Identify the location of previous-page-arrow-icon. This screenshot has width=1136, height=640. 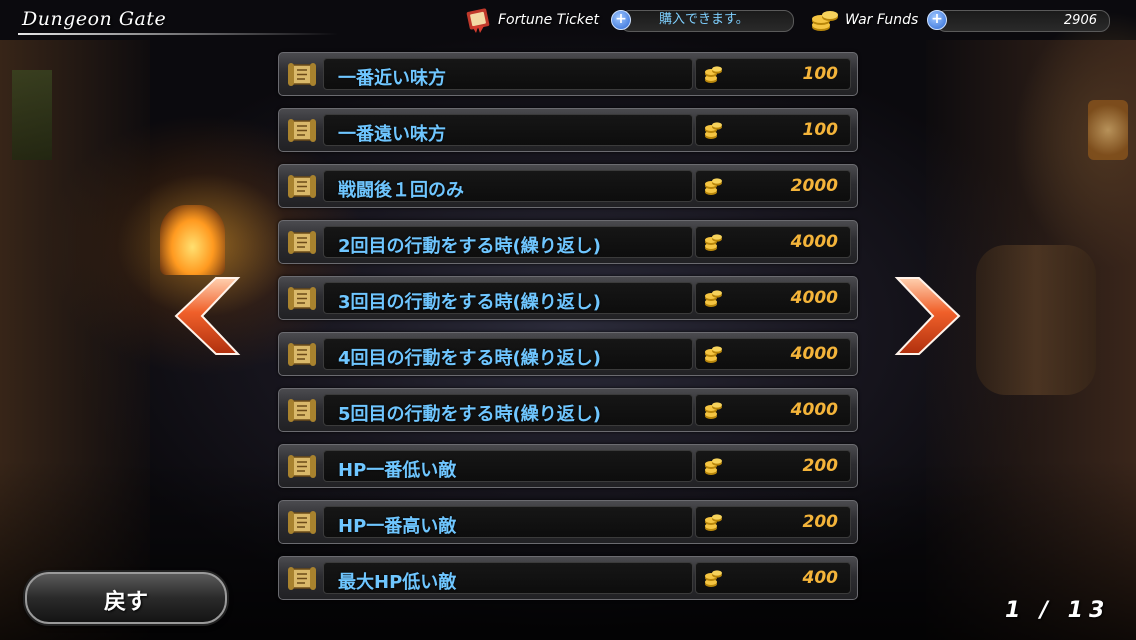
(207, 316).